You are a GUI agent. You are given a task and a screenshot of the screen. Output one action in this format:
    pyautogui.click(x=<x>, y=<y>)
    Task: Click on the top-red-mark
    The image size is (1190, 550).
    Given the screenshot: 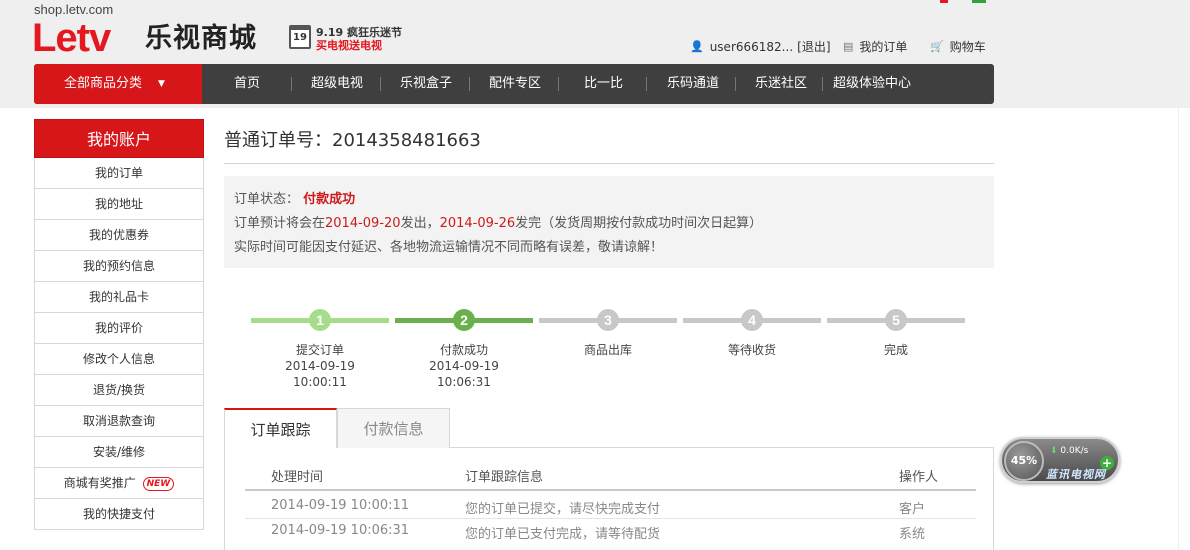 What is the action you would take?
    pyautogui.click(x=944, y=1)
    